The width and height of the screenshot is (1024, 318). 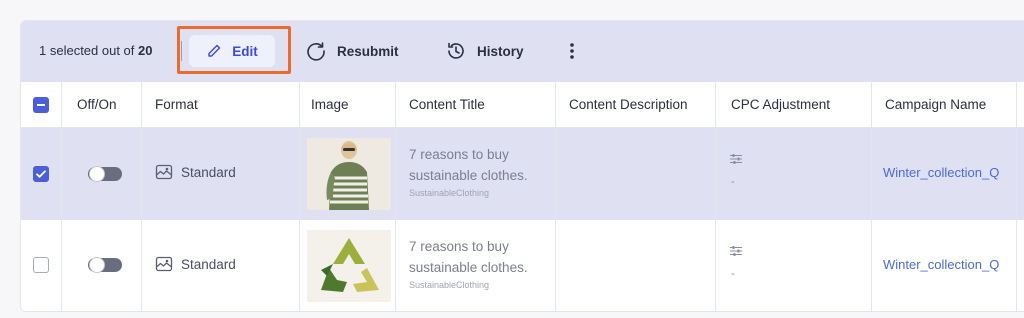 I want to click on column-header-content-title: Content Title, so click(x=447, y=104).